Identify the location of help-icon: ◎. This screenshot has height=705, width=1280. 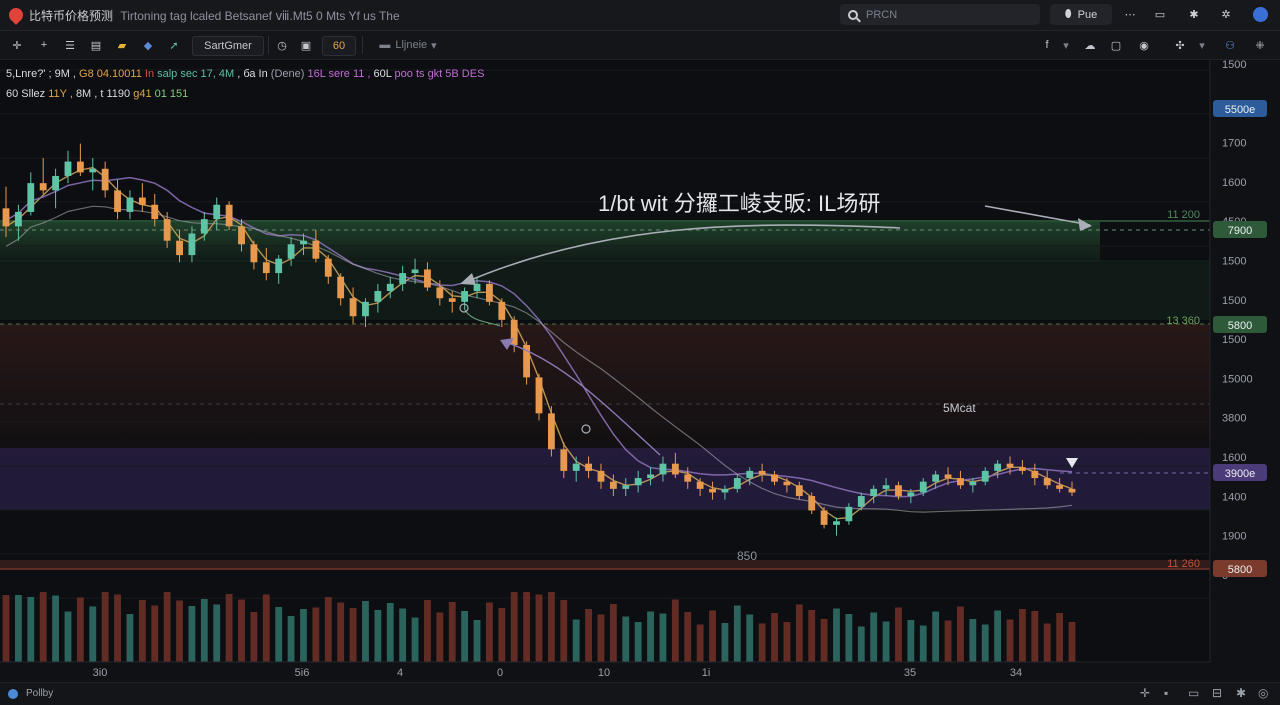
(1263, 693).